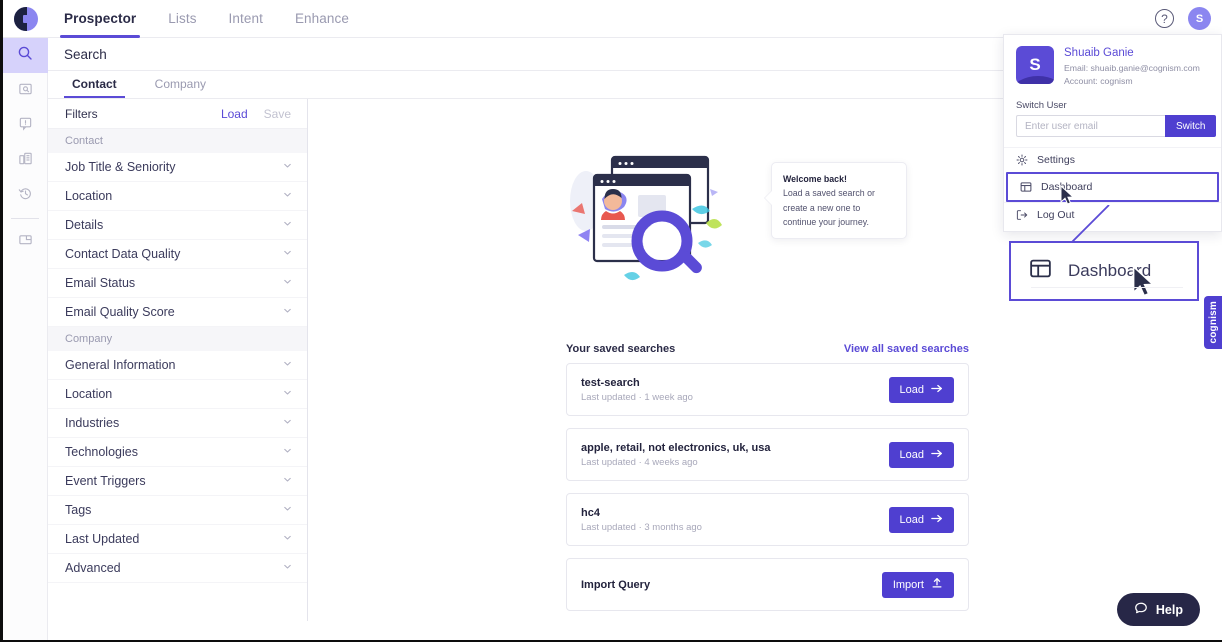 This screenshot has width=1222, height=642. Describe the element at coordinates (180, 84) in the screenshot. I see `tab-company: Company` at that location.